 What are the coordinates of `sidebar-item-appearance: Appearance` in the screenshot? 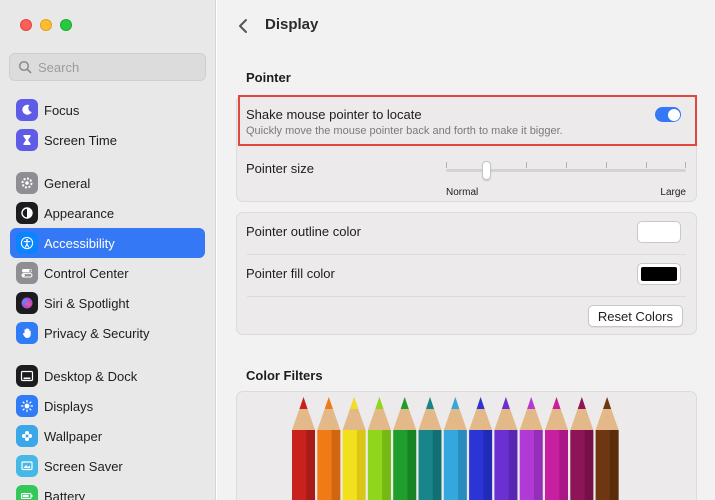 It's located at (107, 213).